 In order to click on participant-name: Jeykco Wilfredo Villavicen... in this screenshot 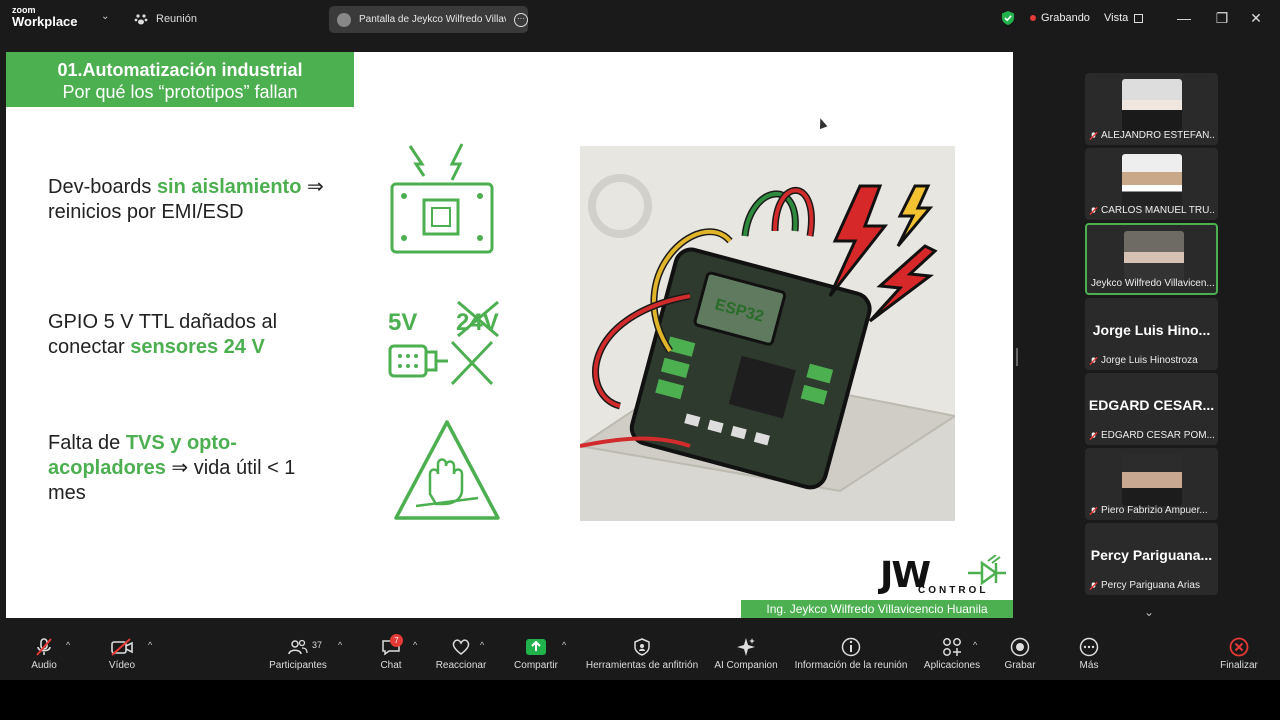, I will do `click(1153, 283)`.